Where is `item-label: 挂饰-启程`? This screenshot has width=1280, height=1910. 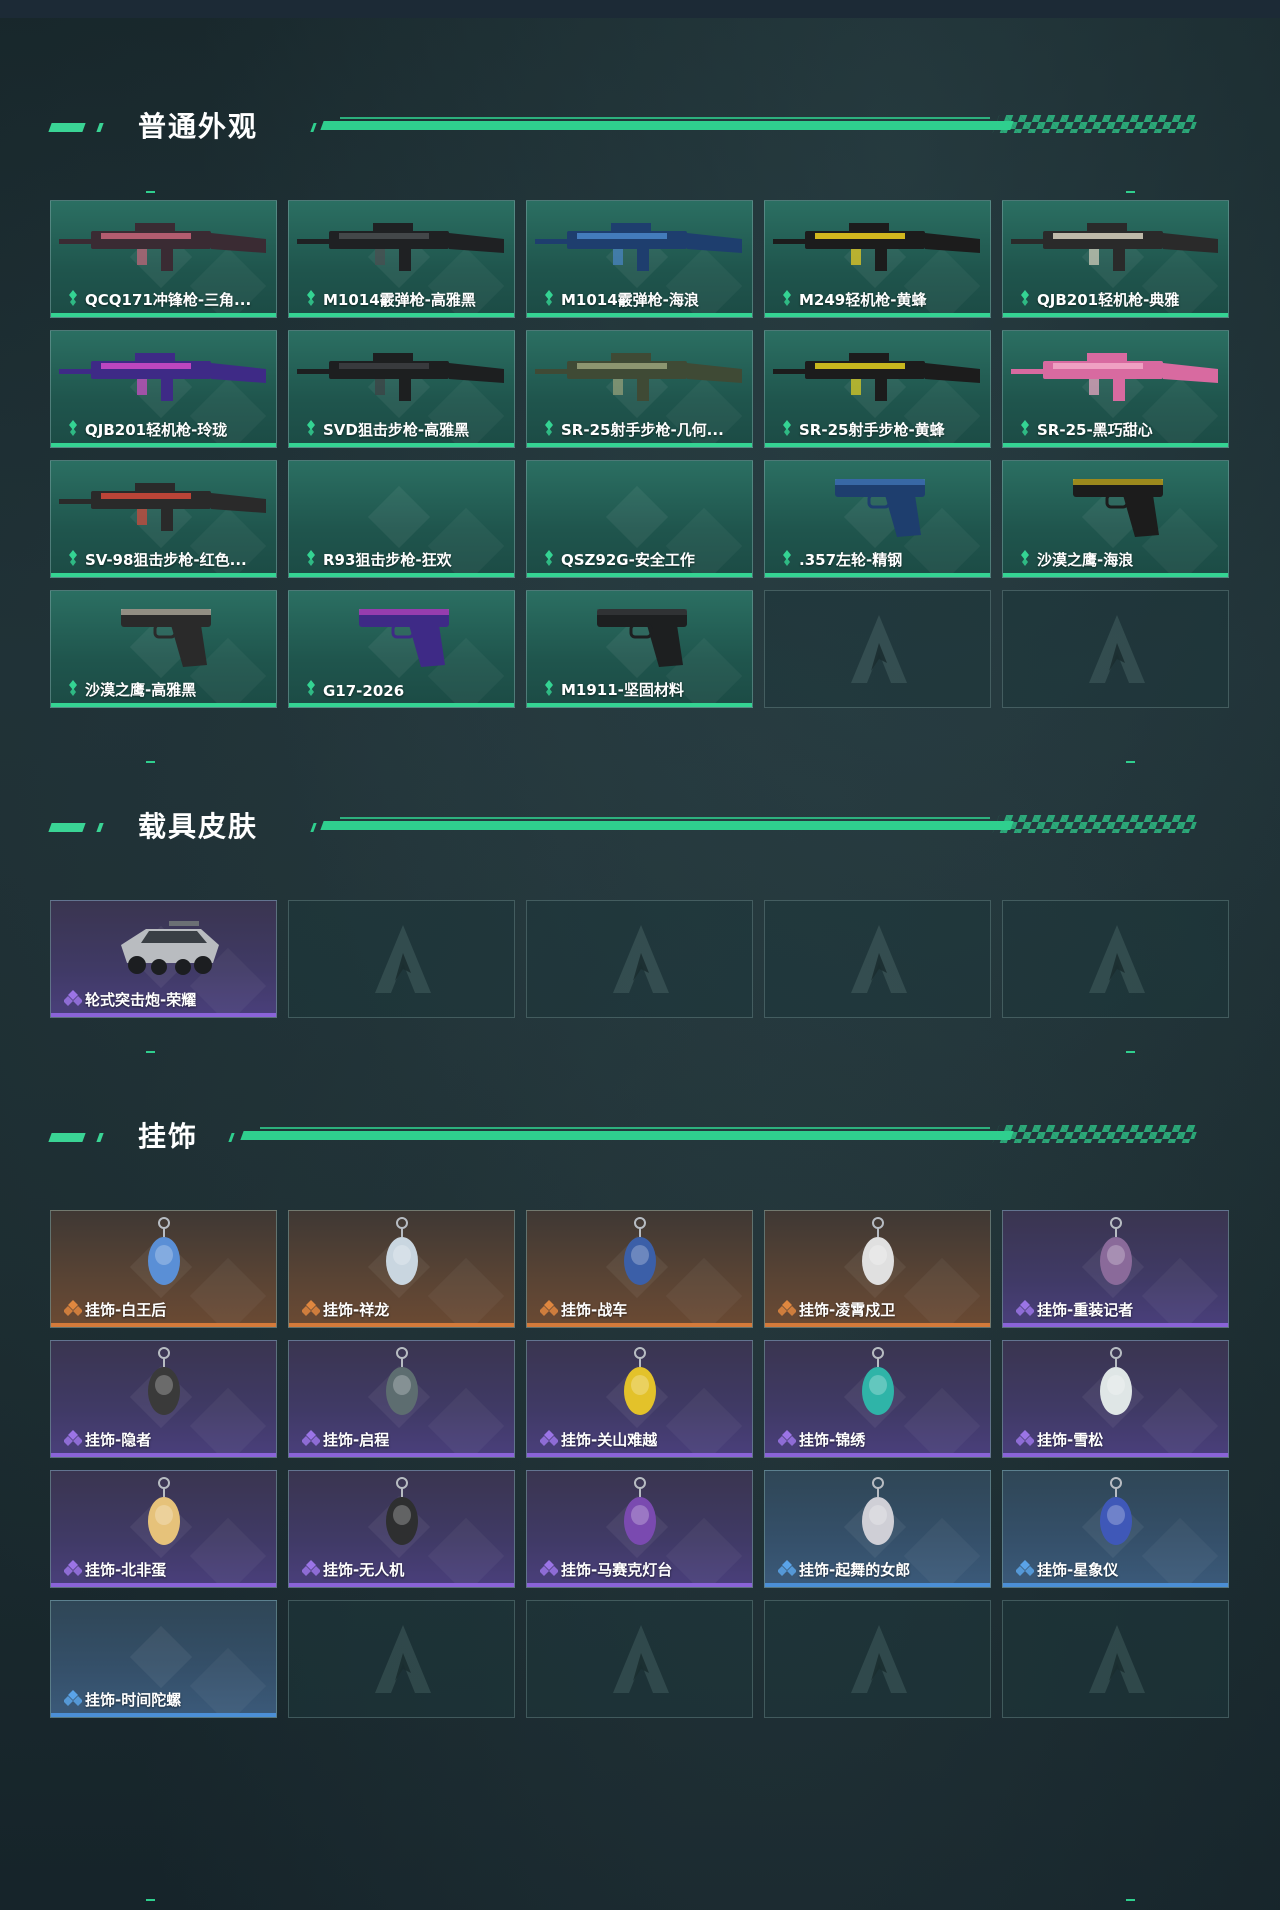
item-label: 挂饰-启程 is located at coordinates (356, 1440).